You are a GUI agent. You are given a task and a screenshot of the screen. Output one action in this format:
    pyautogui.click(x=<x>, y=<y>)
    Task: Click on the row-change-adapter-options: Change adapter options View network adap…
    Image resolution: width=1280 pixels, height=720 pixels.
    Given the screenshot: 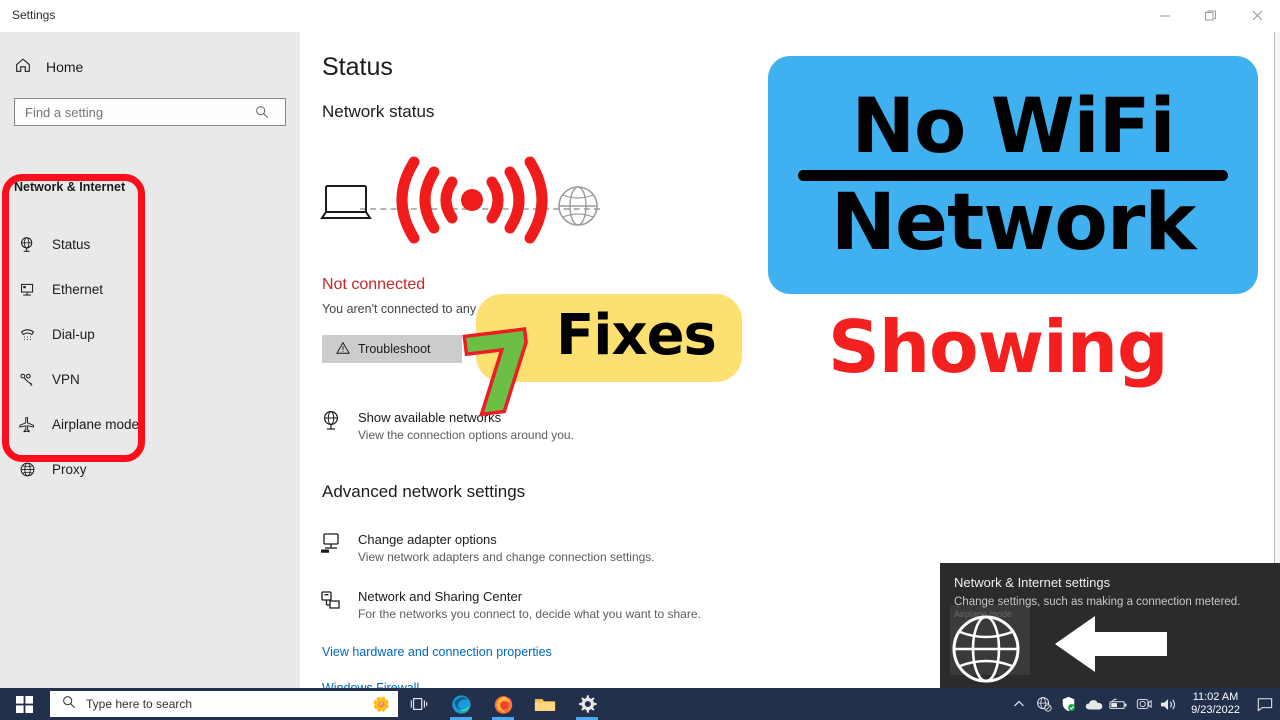 What is the action you would take?
    pyautogui.click(x=487, y=548)
    